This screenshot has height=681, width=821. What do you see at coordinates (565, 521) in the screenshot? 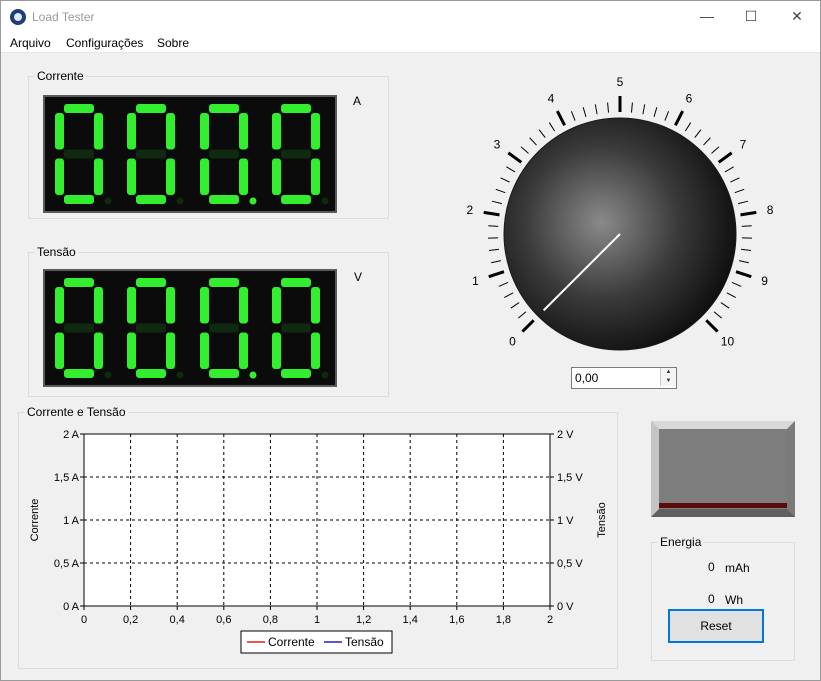
I see `right-axis-tick-label: 1 V` at bounding box center [565, 521].